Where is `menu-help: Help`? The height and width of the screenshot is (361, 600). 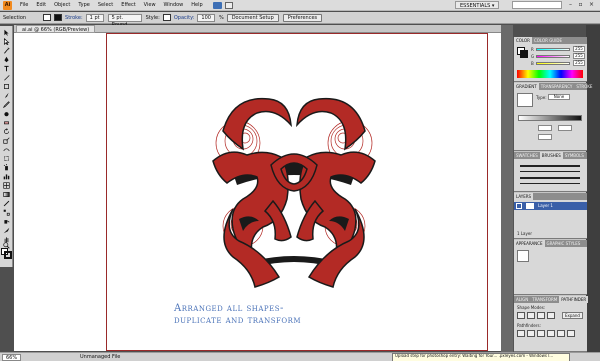
menu-help: Help is located at coordinates (196, 5).